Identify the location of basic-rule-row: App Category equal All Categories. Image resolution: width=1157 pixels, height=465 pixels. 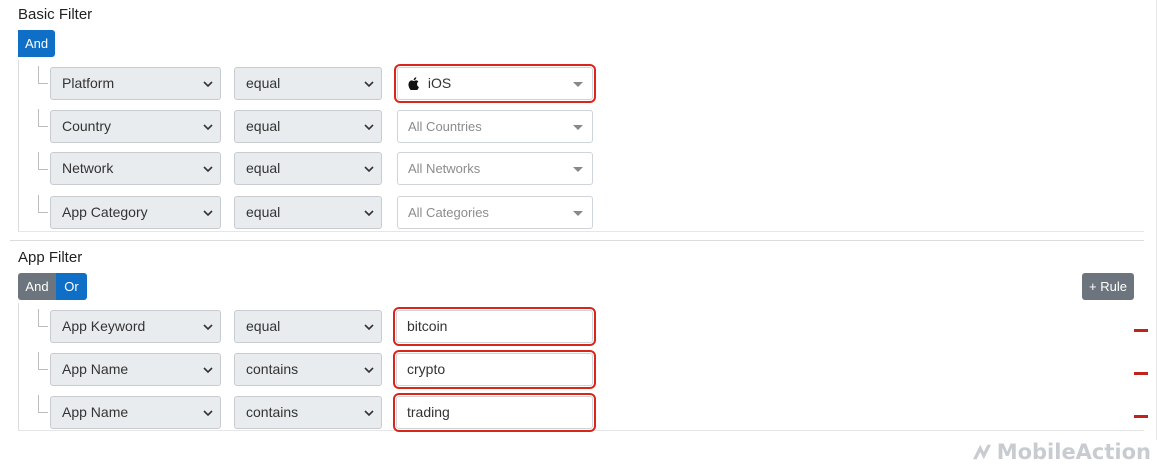
(581, 215).